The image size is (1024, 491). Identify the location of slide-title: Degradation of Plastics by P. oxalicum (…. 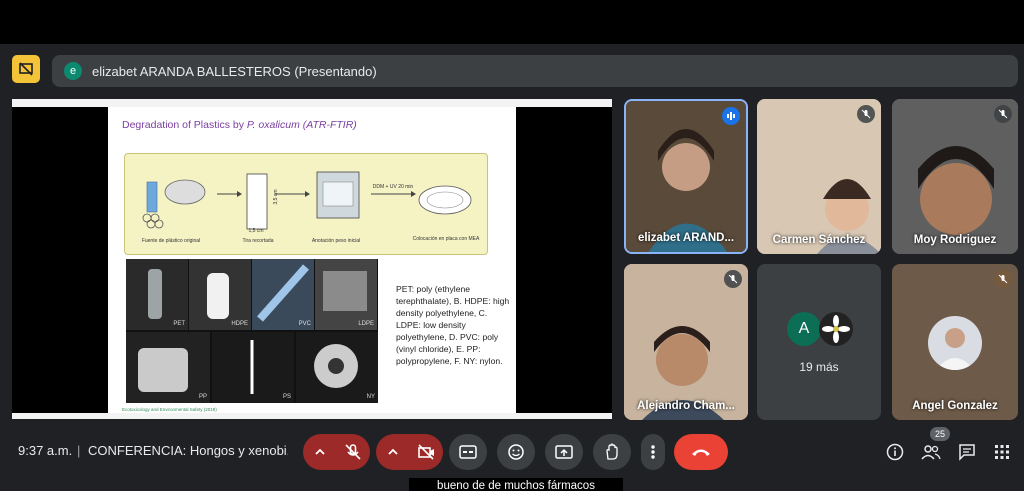
(239, 125).